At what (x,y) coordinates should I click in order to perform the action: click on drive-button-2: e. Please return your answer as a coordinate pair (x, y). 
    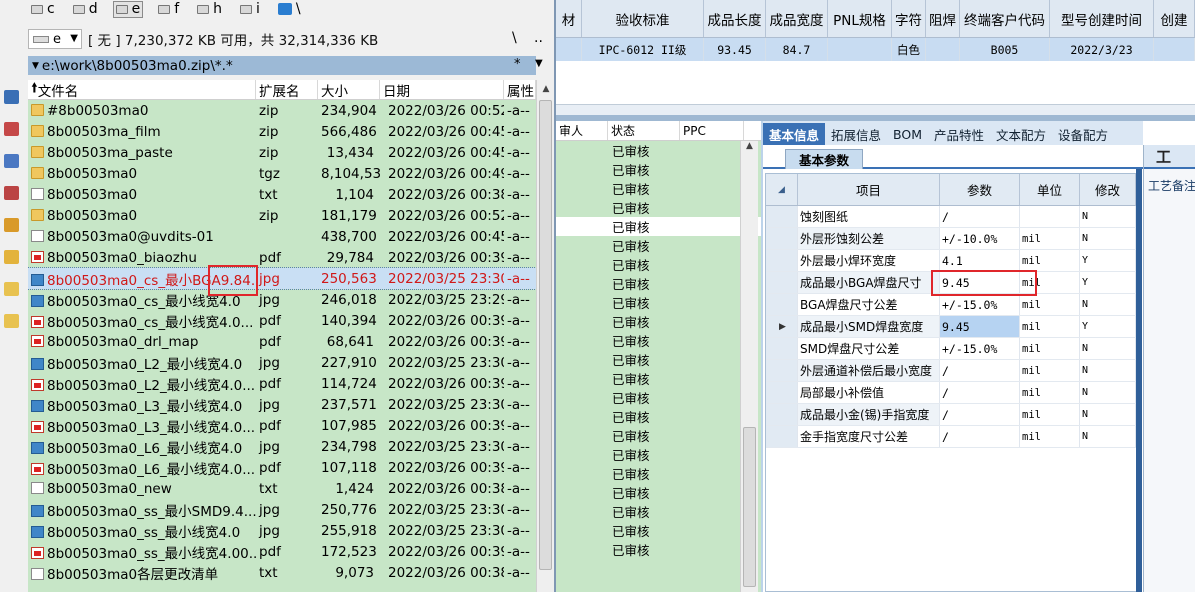
    Looking at the image, I should click on (128, 9).